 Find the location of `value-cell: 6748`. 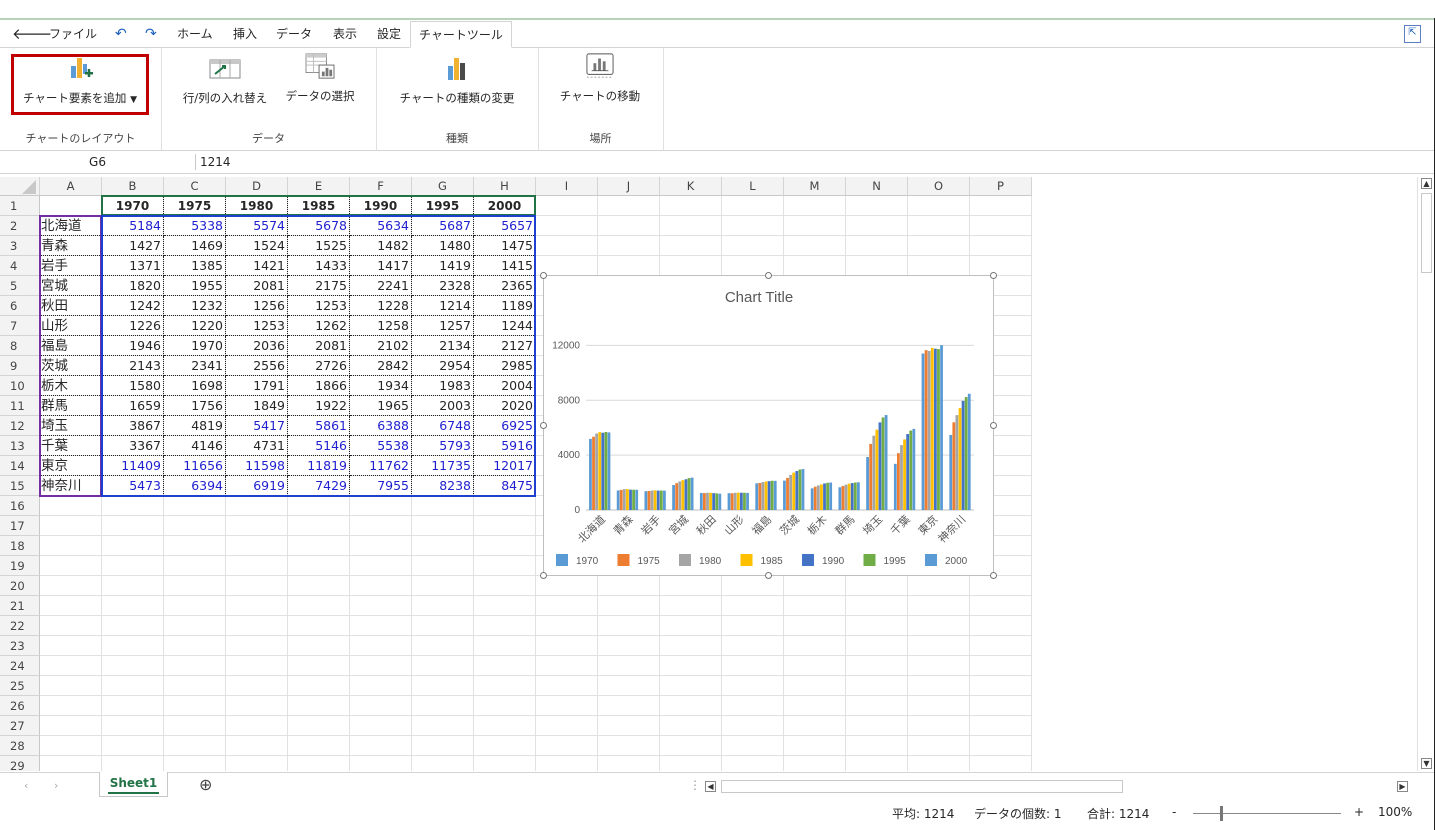

value-cell: 6748 is located at coordinates (443, 426).